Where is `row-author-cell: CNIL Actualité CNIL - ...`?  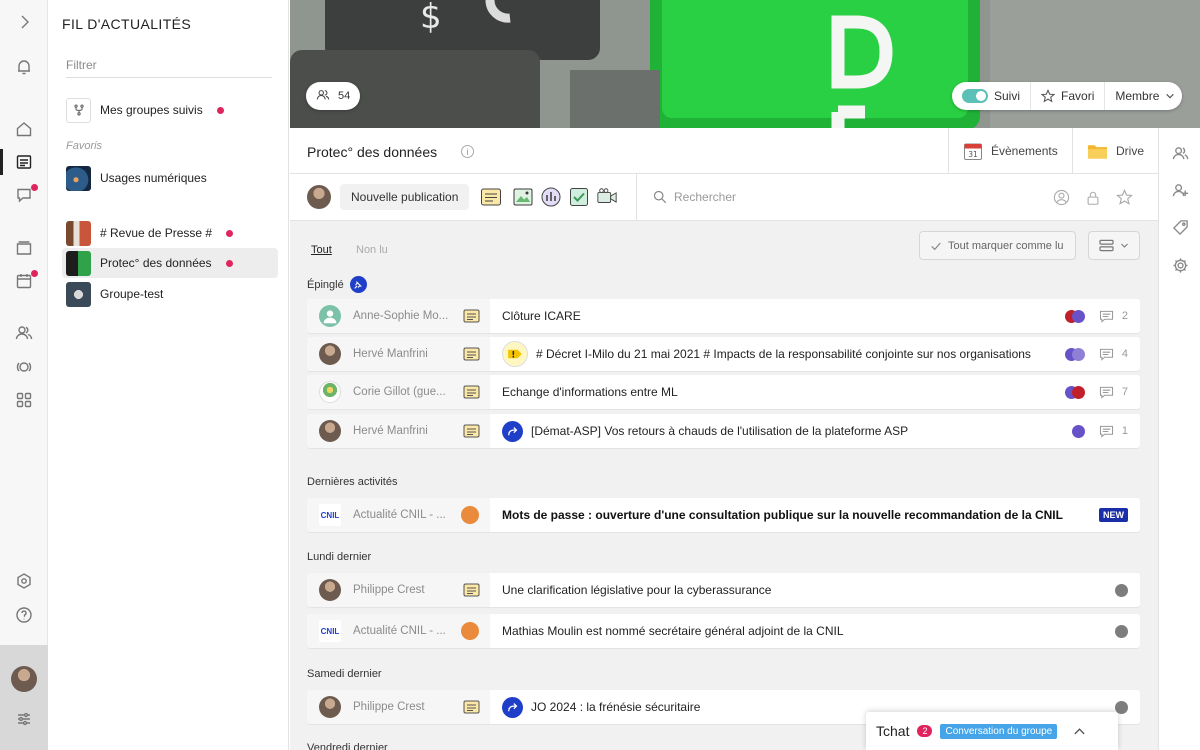 row-author-cell: CNIL Actualité CNIL - ... is located at coordinates (398, 515).